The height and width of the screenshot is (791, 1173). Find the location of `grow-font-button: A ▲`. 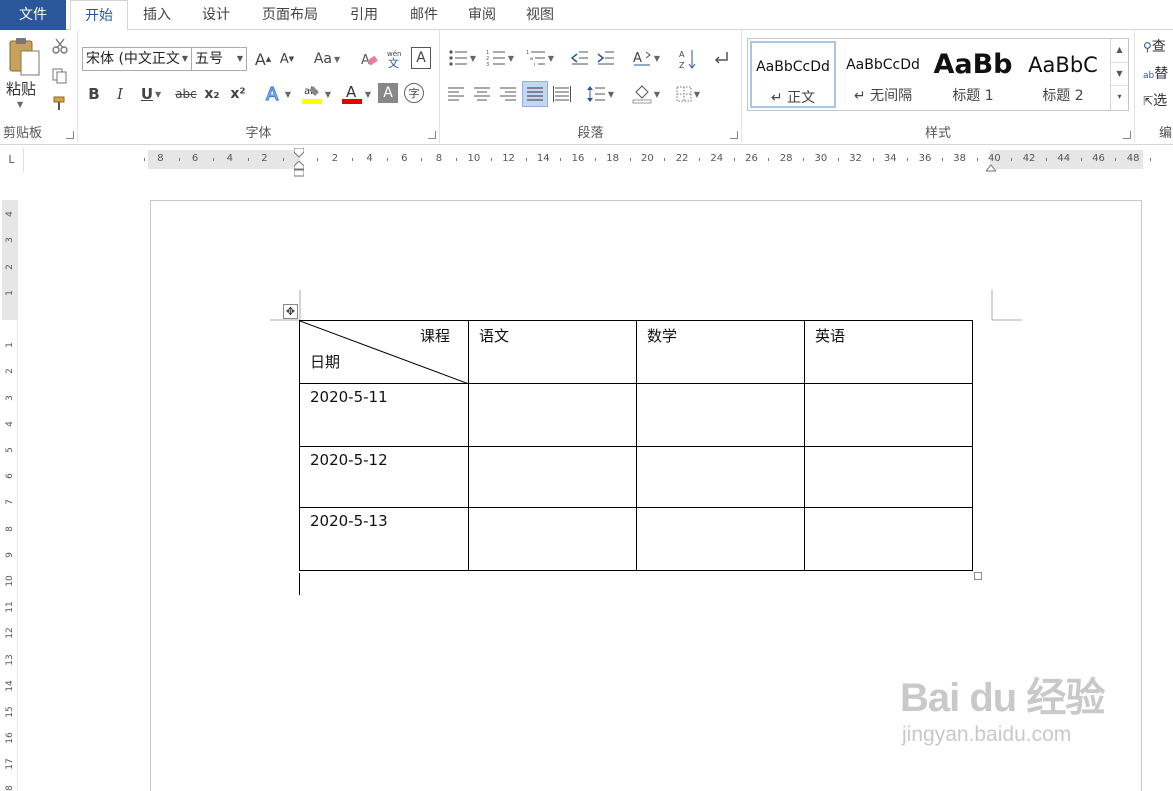

grow-font-button: A ▲ is located at coordinates (263, 59).